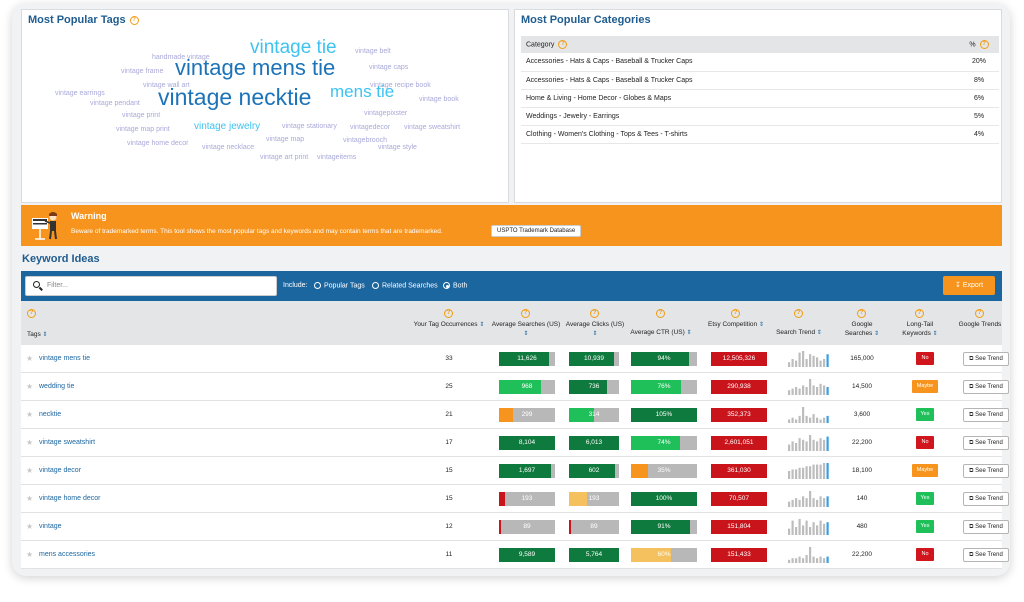 The height and width of the screenshot is (602, 1024). What do you see at coordinates (373, 51) in the screenshot?
I see `tag-cloud-word: vintage belt` at bounding box center [373, 51].